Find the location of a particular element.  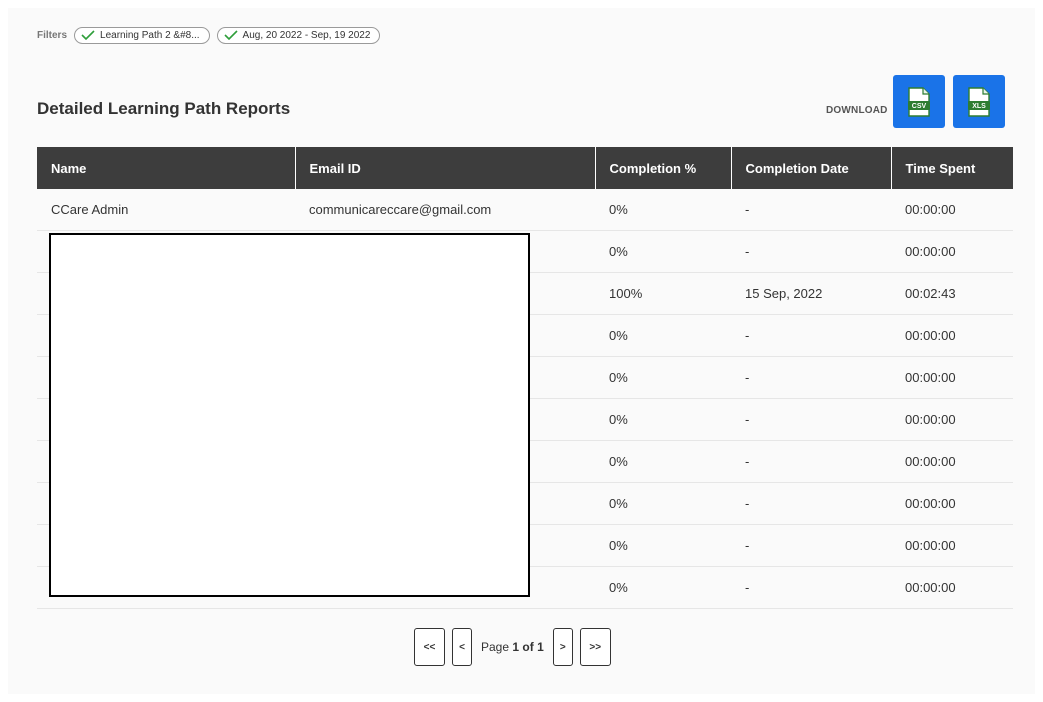

download-label: DOWNLOAD is located at coordinates (857, 110).